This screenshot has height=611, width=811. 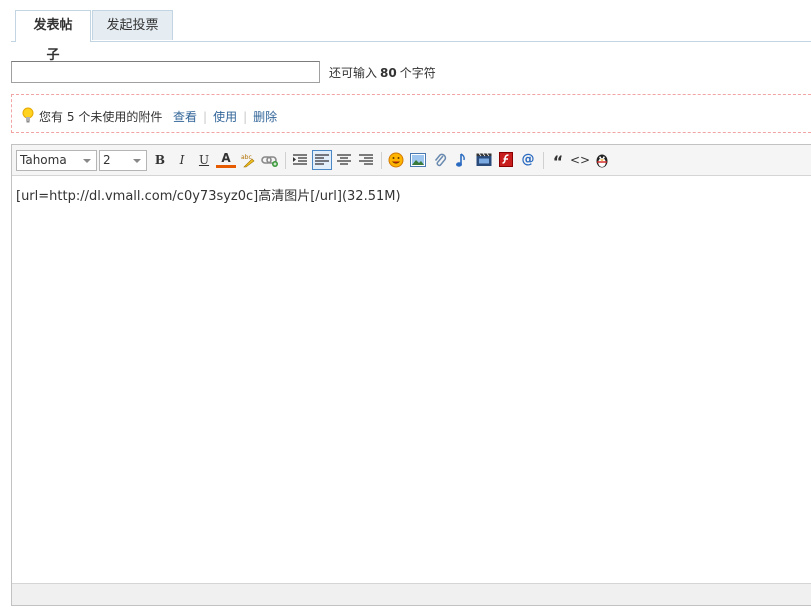 What do you see at coordinates (388, 73) in the screenshot?
I see `char-count-number: 80` at bounding box center [388, 73].